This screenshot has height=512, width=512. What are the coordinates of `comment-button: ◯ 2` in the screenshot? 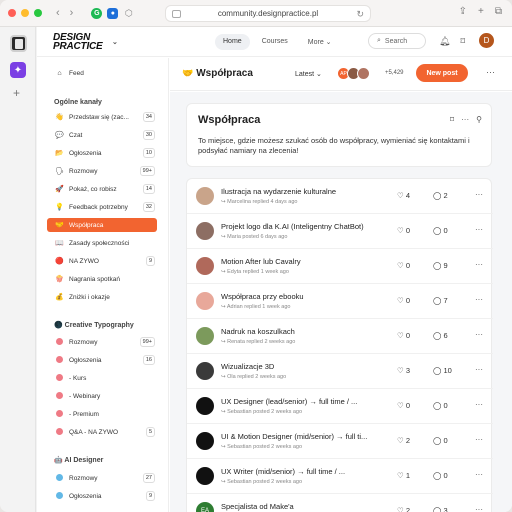 It's located at (440, 195).